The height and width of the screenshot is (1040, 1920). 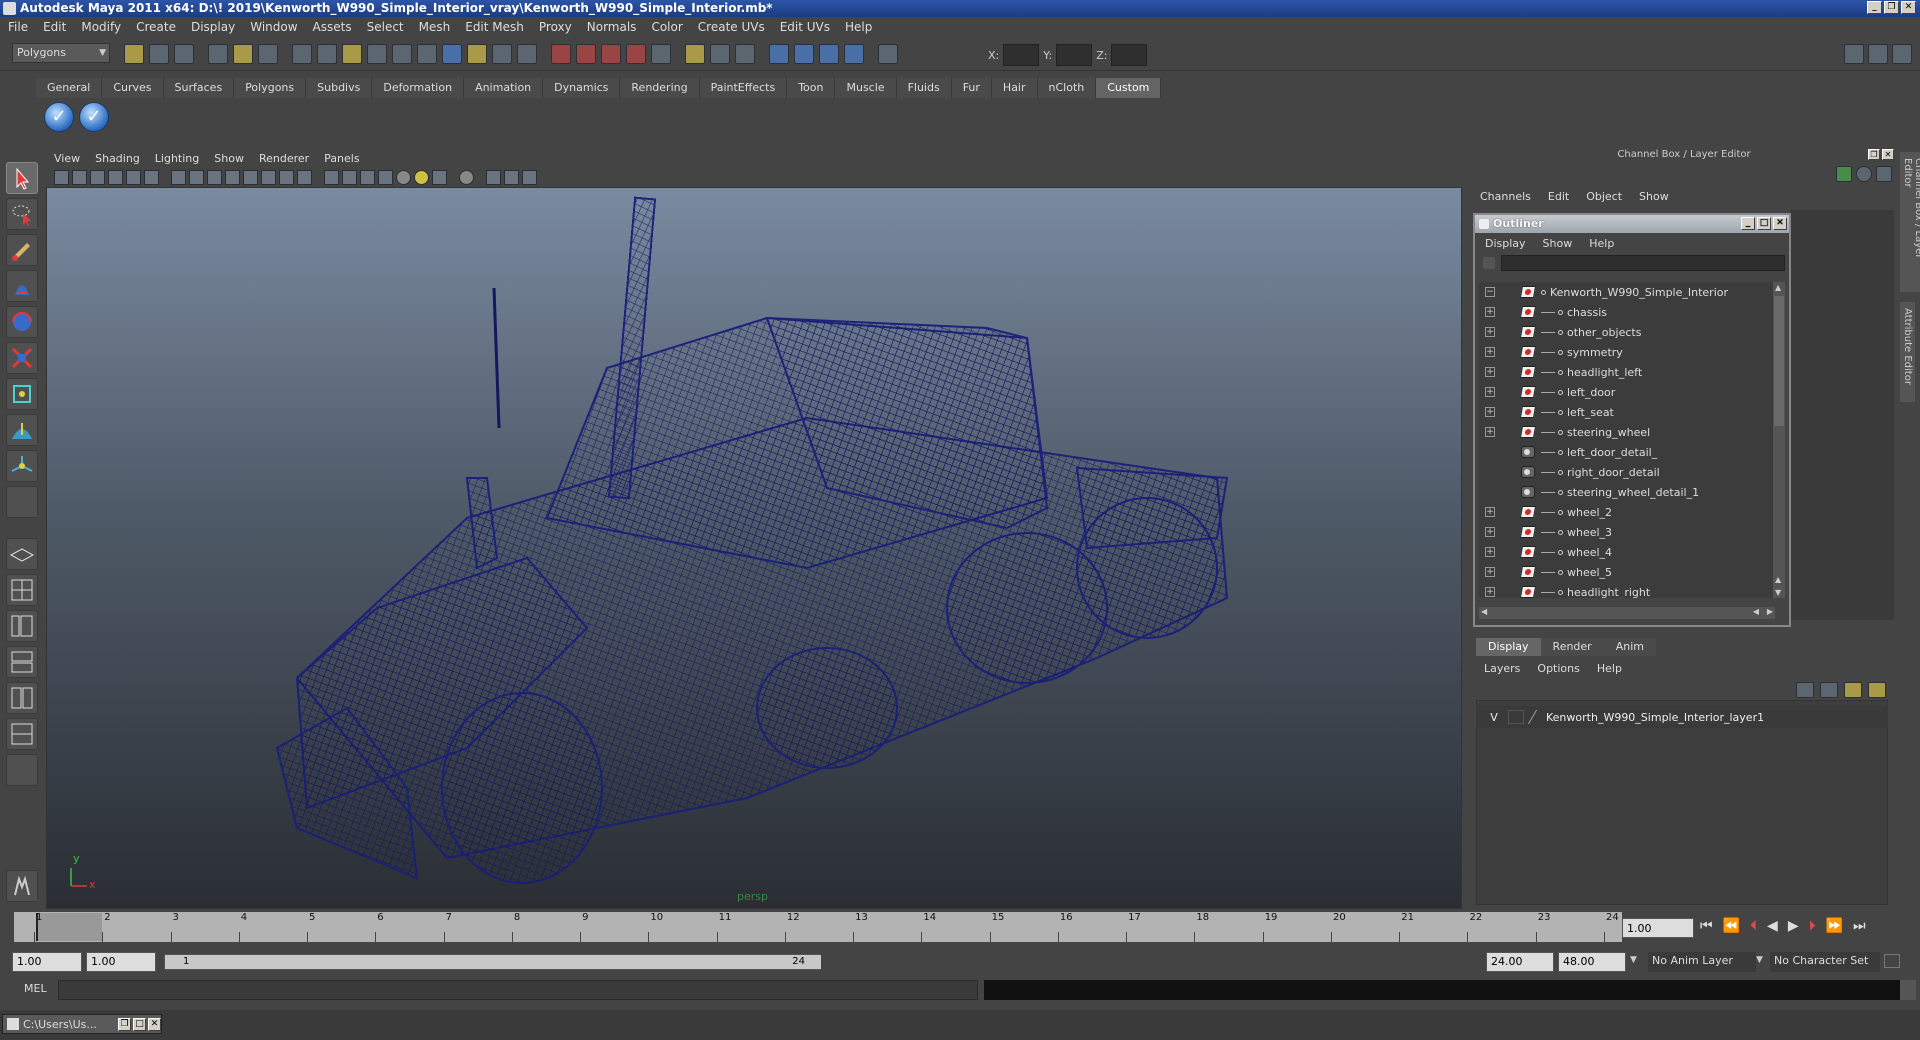 What do you see at coordinates (22, 698) in the screenshot?
I see `hypershade-layout-icon` at bounding box center [22, 698].